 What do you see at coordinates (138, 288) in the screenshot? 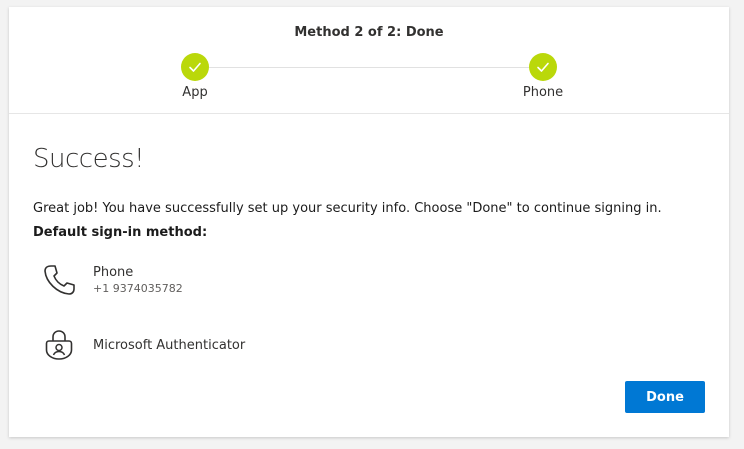
I see `method-detail-phone: +1 9374035782` at bounding box center [138, 288].